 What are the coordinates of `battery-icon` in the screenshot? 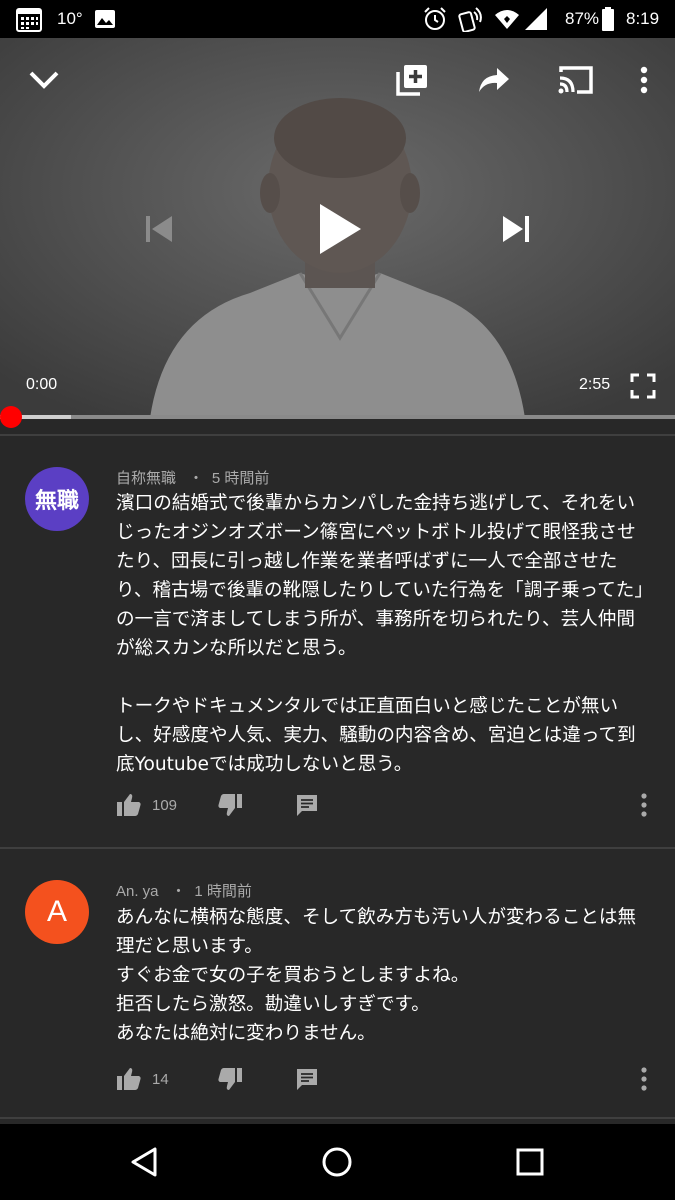 It's located at (608, 19).